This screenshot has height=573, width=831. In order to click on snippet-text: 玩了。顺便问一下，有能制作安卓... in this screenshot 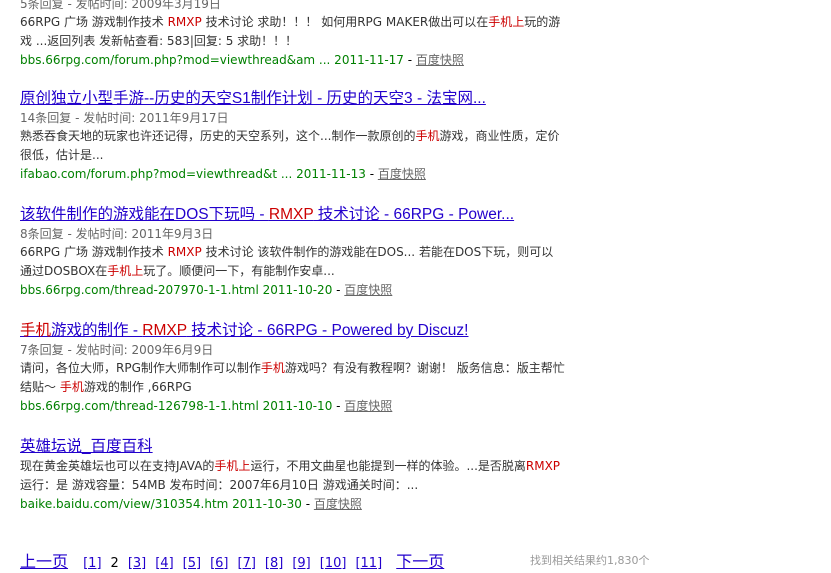, I will do `click(239, 271)`.